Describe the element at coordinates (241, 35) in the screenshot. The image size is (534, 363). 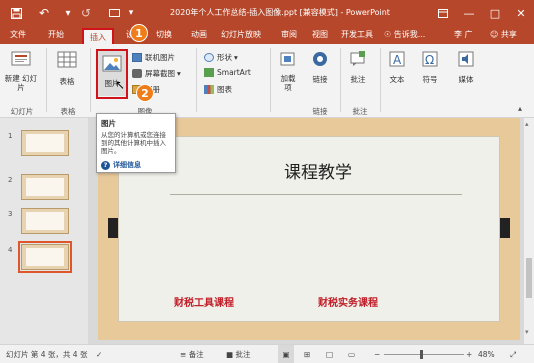
I see `tab-slideshow: 幻灯片放映` at that location.